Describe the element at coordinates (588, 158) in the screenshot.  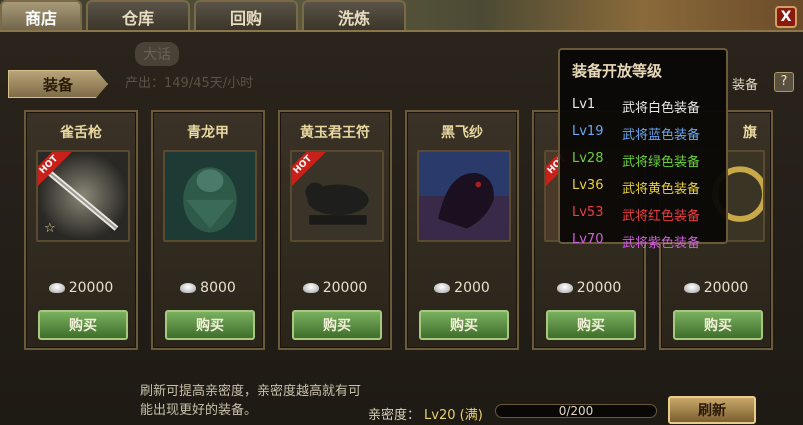
I see `tooltip-level: Lv28` at that location.